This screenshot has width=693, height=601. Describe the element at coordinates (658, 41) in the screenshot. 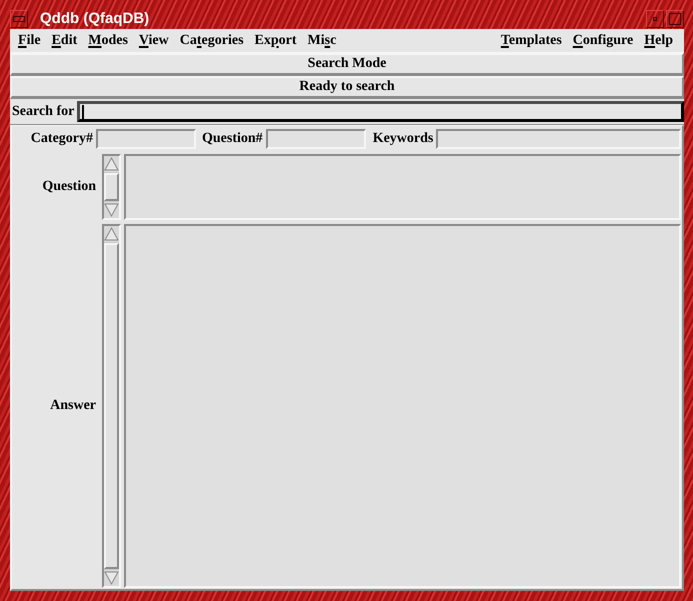

I see `menu-item: Help` at that location.